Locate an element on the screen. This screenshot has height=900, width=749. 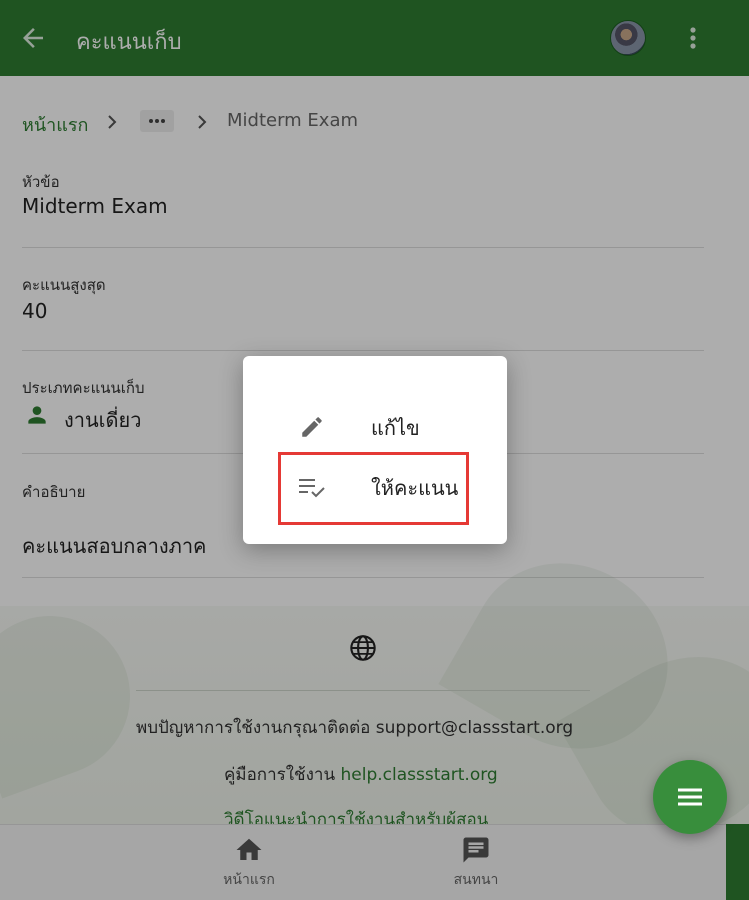
highlight-box is located at coordinates (373, 488).